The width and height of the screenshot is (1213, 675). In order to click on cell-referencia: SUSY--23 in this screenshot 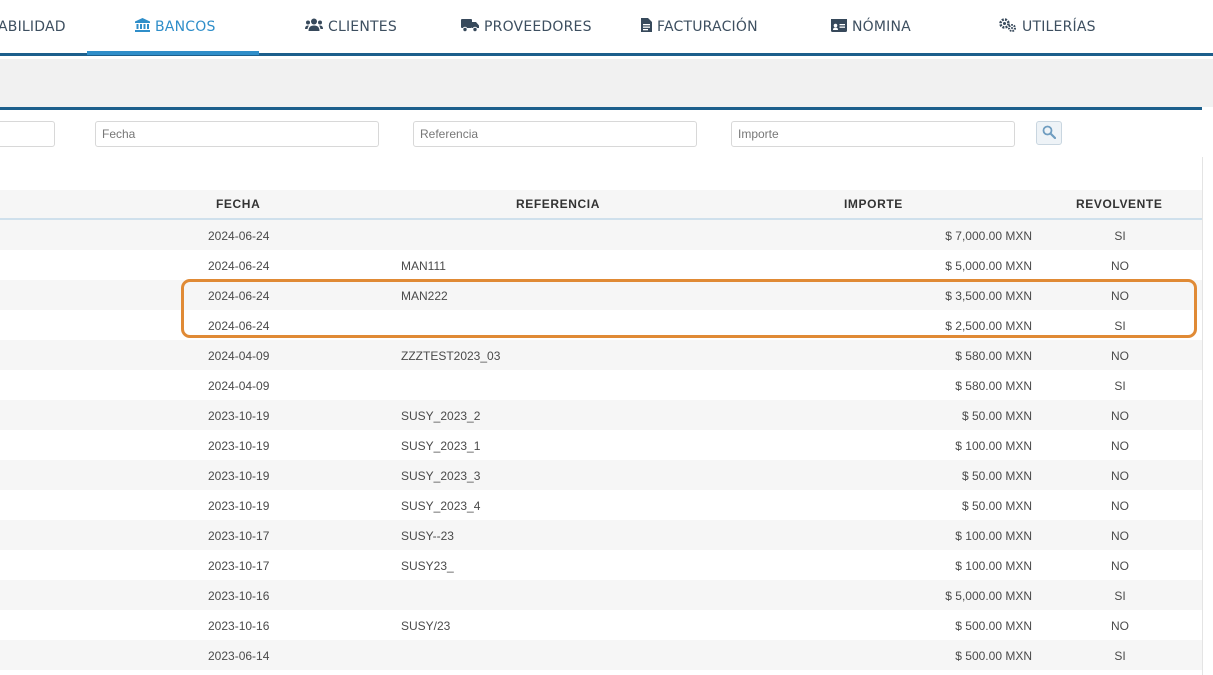, I will do `click(427, 536)`.